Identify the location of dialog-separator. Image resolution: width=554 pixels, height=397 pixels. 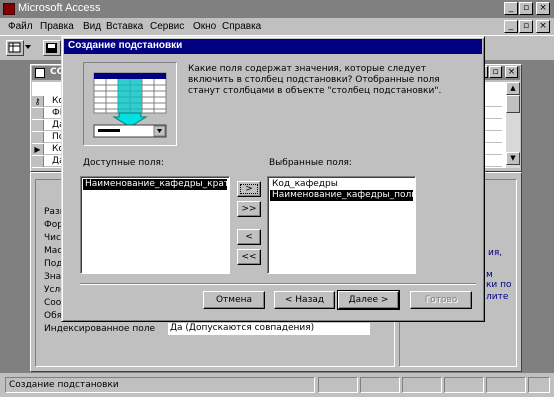
(278, 284).